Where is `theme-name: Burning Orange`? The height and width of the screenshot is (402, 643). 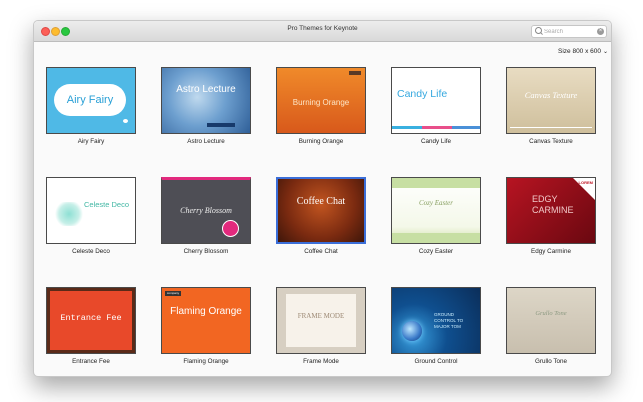 theme-name: Burning Orange is located at coordinates (321, 141).